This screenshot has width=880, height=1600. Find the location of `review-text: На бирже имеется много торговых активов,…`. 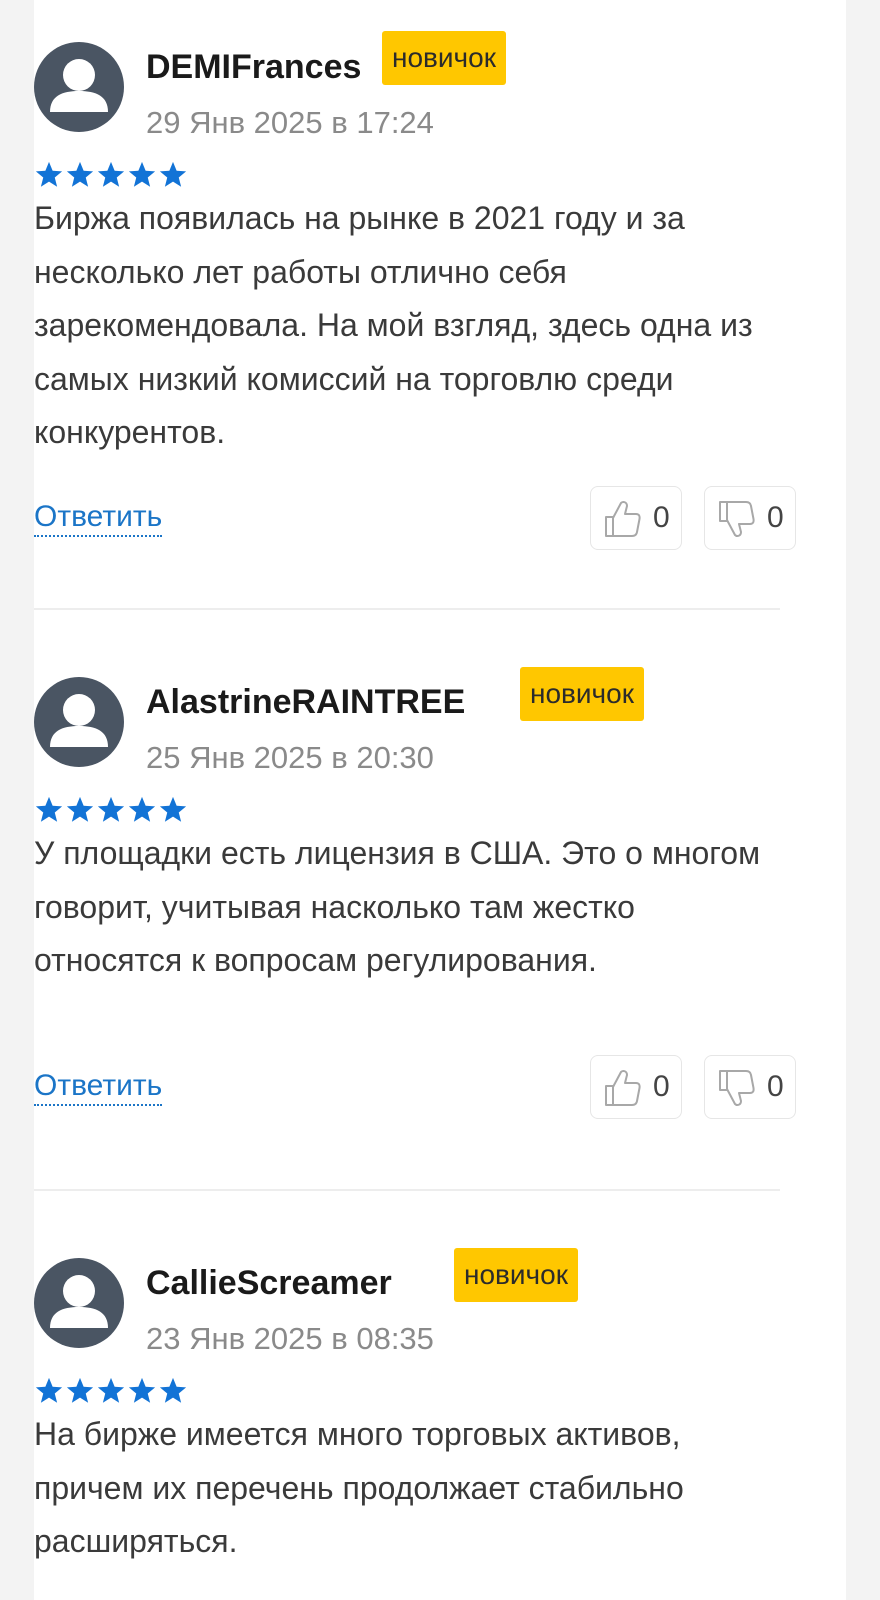

review-text: На бирже имеется много торговых активов,… is located at coordinates (359, 1487).